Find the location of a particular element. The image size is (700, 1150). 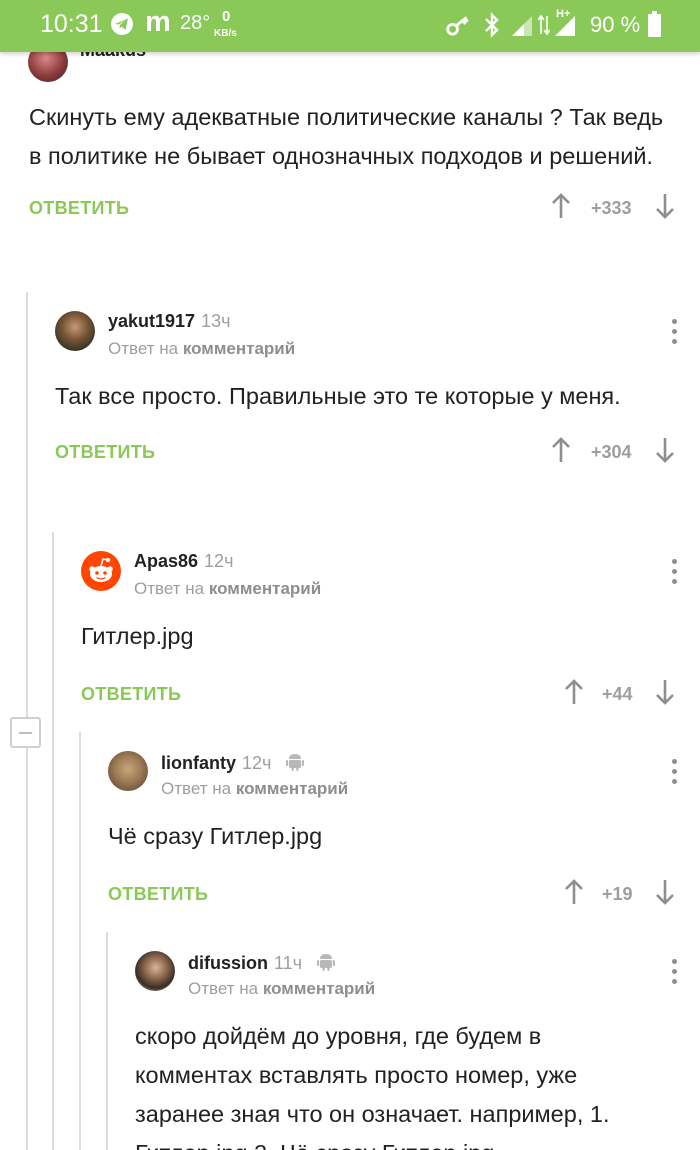

battery-percent: 90 % is located at coordinates (615, 24).